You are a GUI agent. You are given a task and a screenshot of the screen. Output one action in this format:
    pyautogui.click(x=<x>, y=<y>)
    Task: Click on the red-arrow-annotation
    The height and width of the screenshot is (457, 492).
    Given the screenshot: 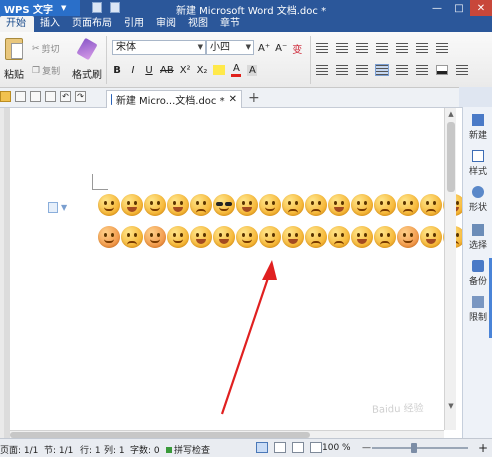 What is the action you would take?
    pyautogui.click(x=248, y=337)
    